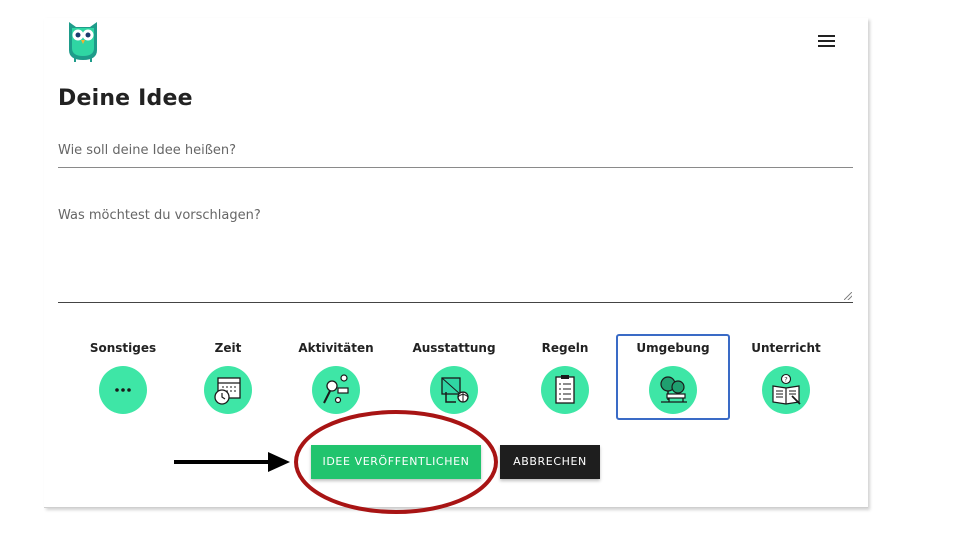 The image size is (960, 540). I want to click on publish-idea-button: IDEE VERÖFFENTLICHEN, so click(396, 462).